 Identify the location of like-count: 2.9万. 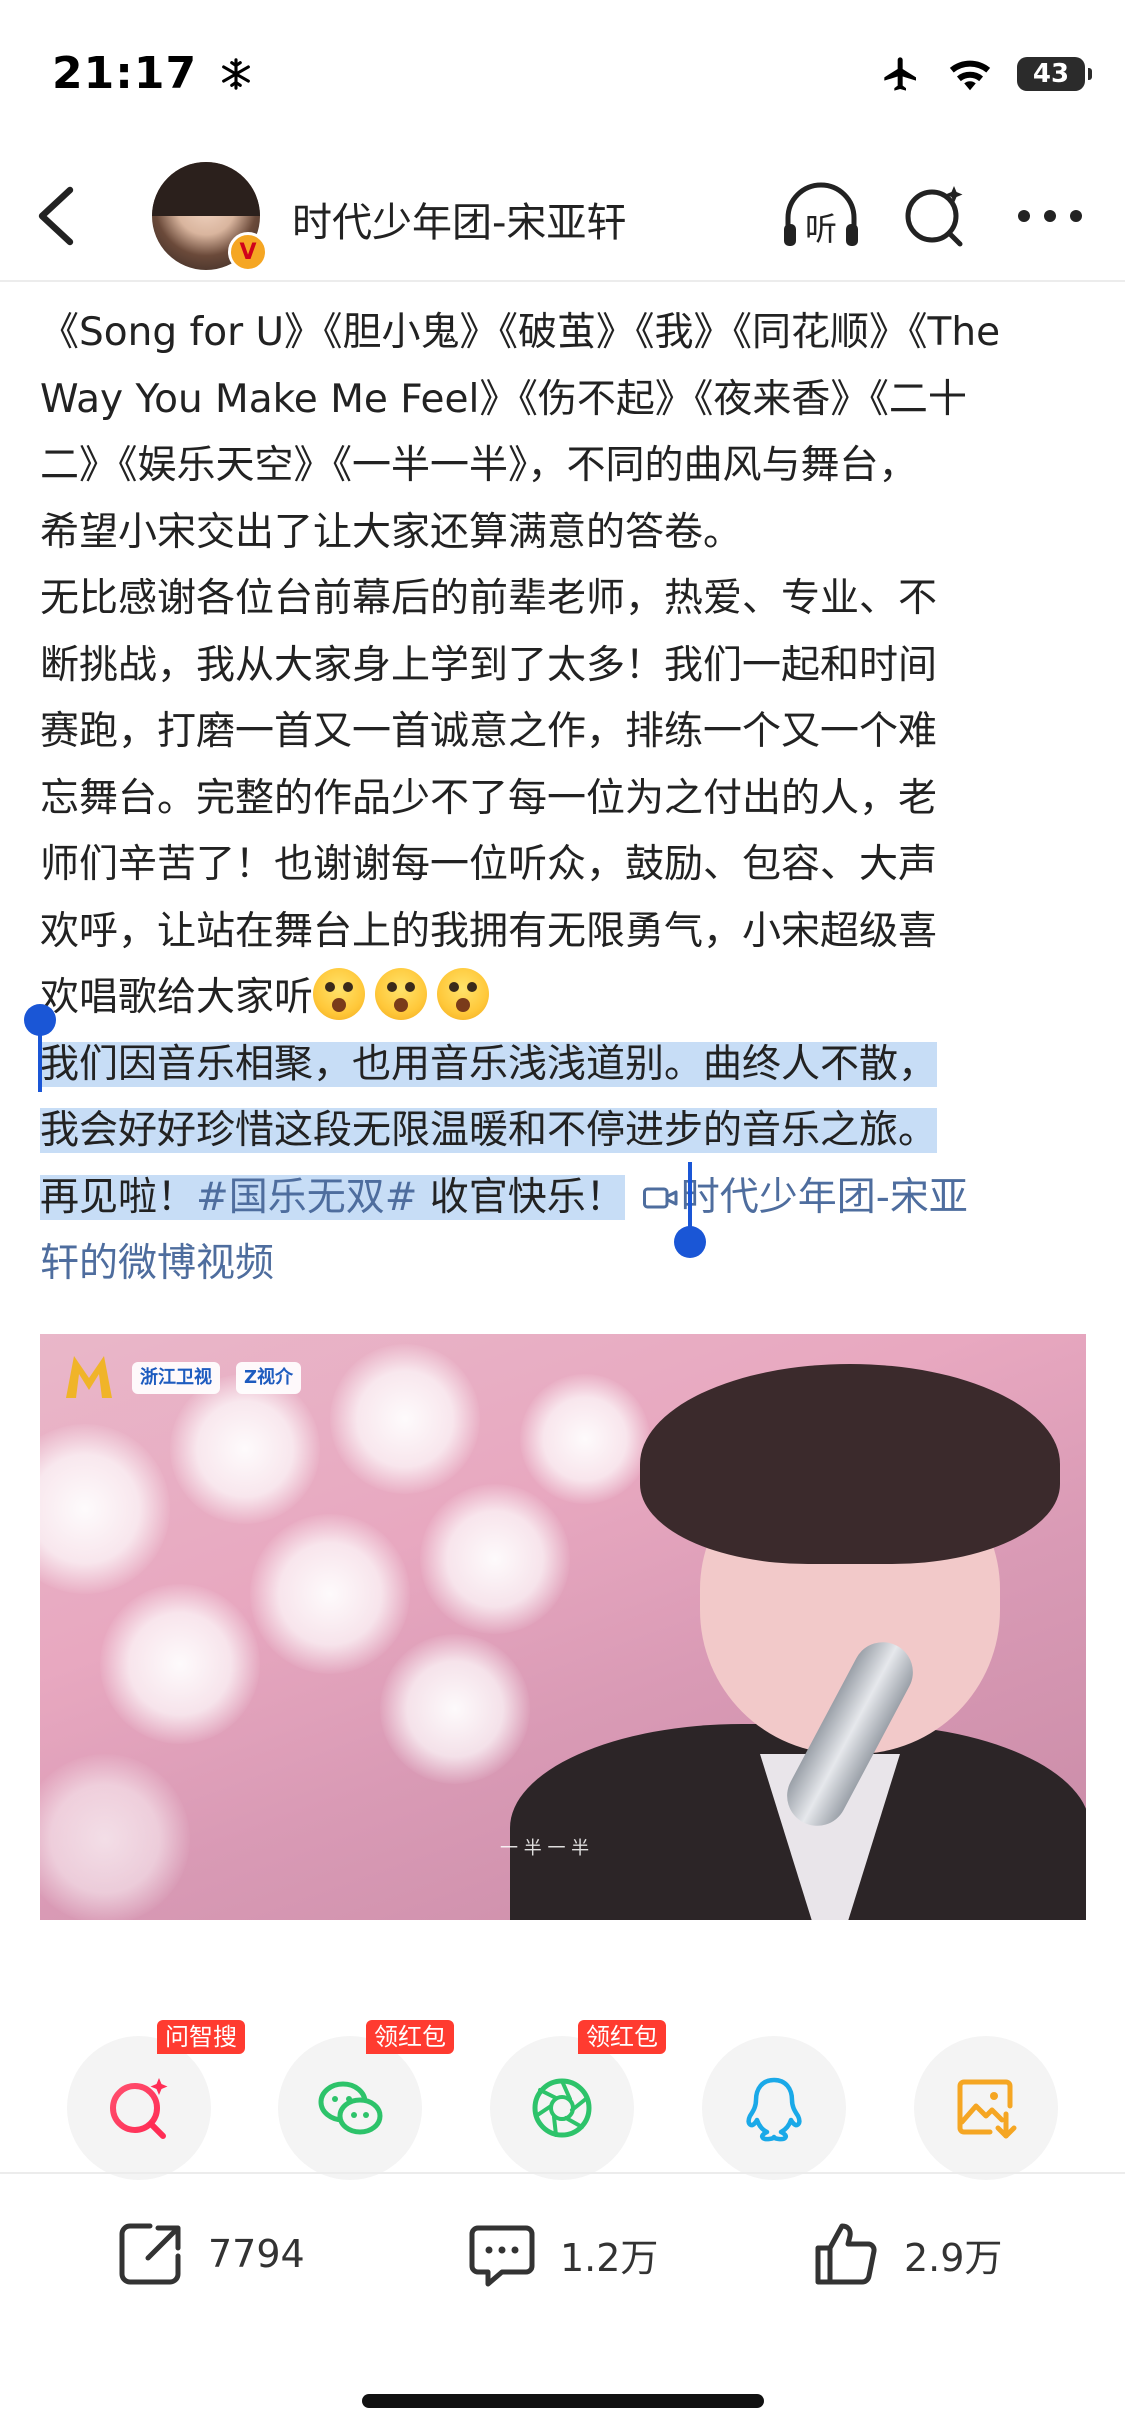
(953, 2257).